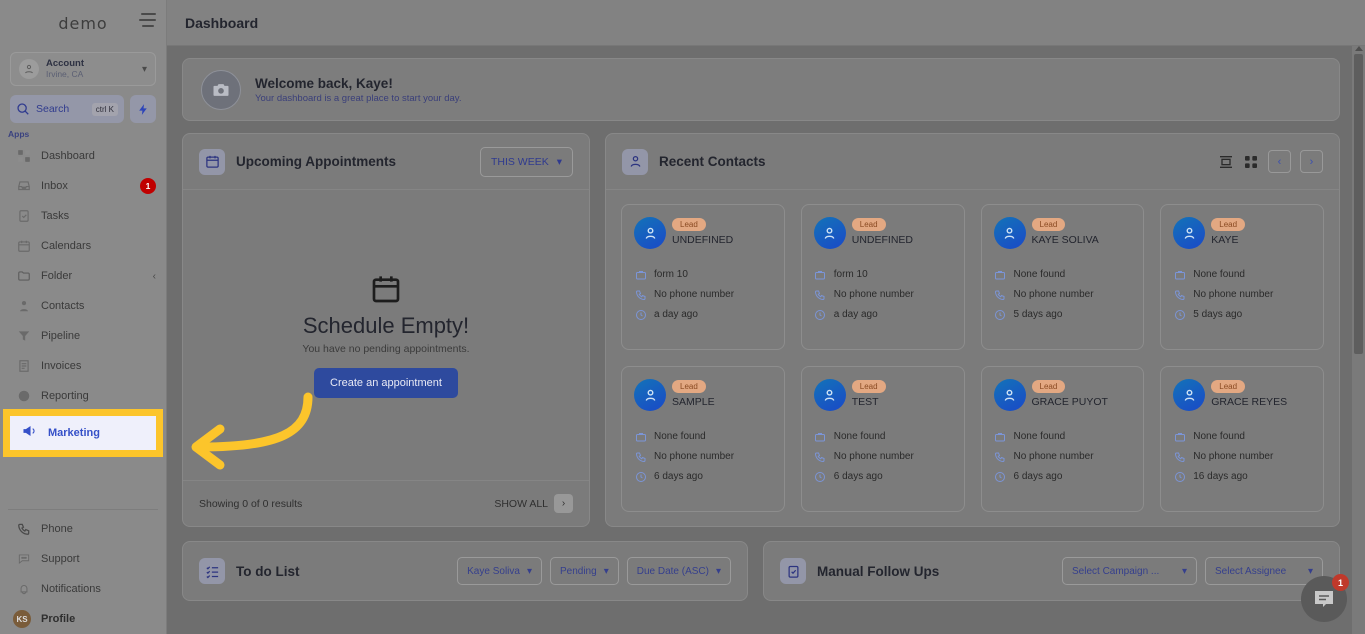 The image size is (1365, 634). Describe the element at coordinates (1065, 240) in the screenshot. I see `contact-name: KAYE SOLIVA` at that location.